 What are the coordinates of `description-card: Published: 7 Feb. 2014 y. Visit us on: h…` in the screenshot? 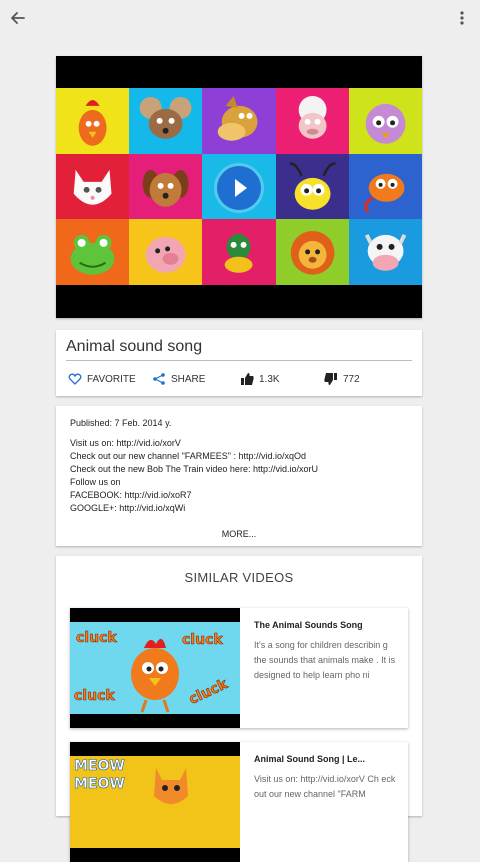 It's located at (239, 476).